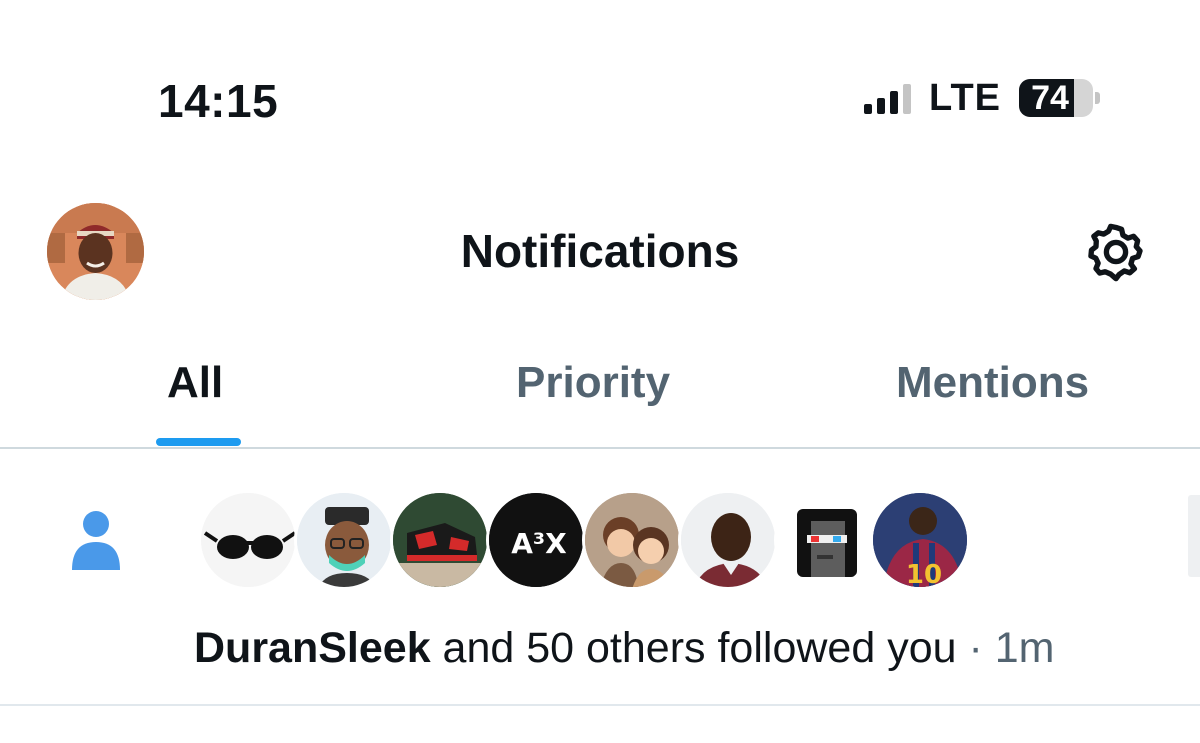 Image resolution: width=1200 pixels, height=743 pixels. What do you see at coordinates (992, 396) in the screenshot?
I see `tab-mentions: Mentions` at bounding box center [992, 396].